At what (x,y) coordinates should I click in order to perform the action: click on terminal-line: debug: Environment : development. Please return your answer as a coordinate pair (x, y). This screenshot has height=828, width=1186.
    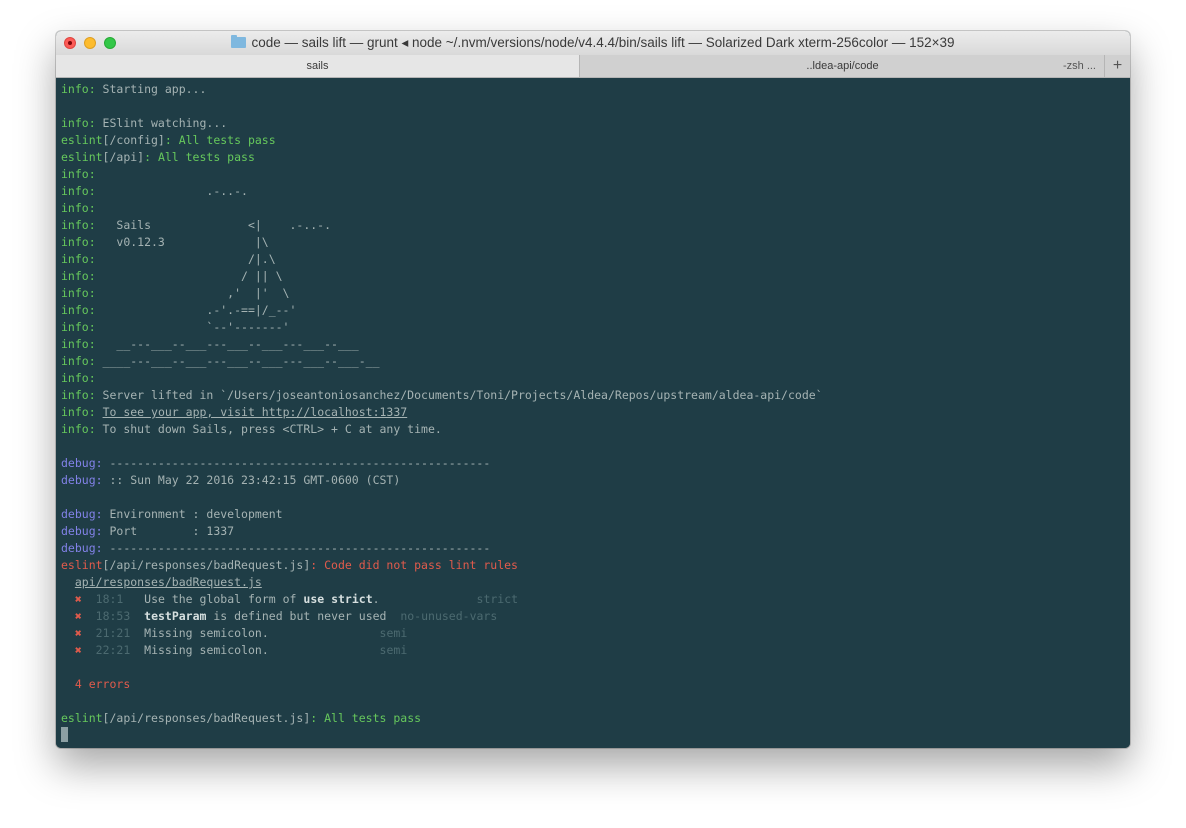
    Looking at the image, I should click on (595, 514).